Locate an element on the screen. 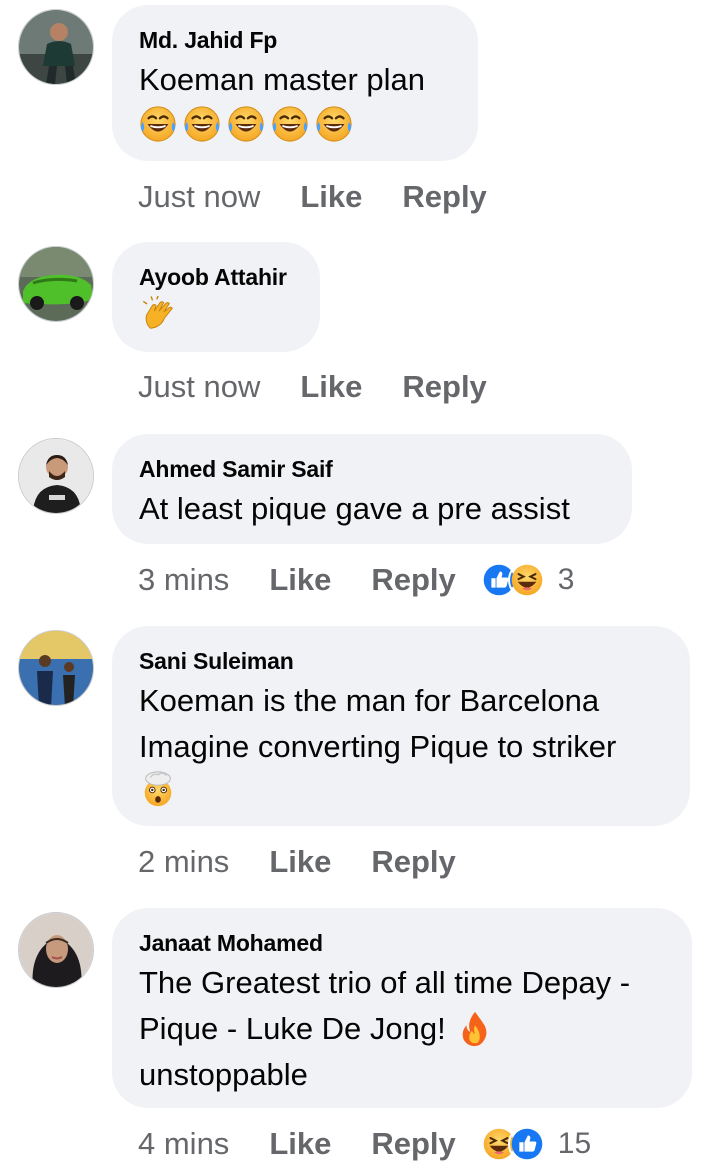 This screenshot has width=720, height=1169. haha-reaction-icon is located at coordinates (526, 580).